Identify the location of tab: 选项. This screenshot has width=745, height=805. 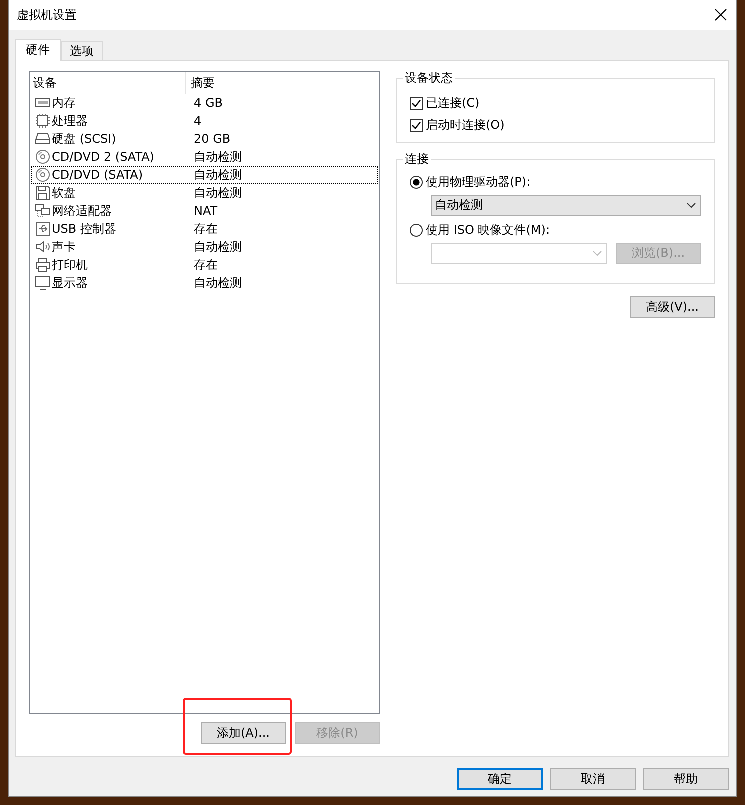
(82, 50).